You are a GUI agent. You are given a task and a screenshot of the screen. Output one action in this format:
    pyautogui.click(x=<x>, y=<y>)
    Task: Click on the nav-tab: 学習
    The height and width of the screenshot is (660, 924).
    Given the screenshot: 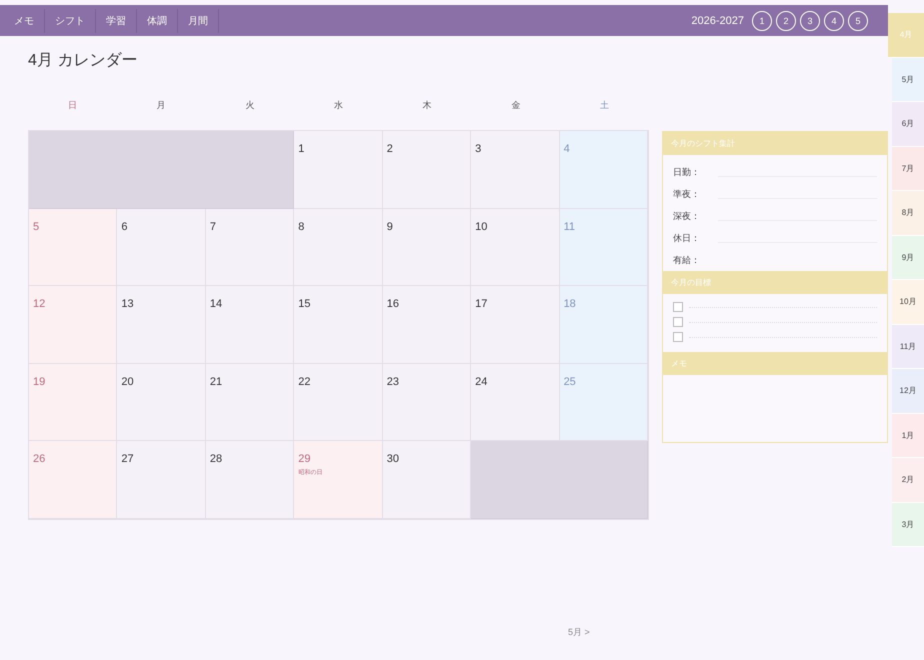 What is the action you would take?
    pyautogui.click(x=116, y=20)
    